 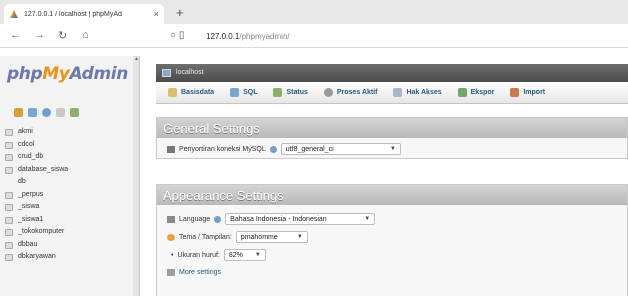 What do you see at coordinates (67, 207) in the screenshot?
I see `database-item: _siswa` at bounding box center [67, 207].